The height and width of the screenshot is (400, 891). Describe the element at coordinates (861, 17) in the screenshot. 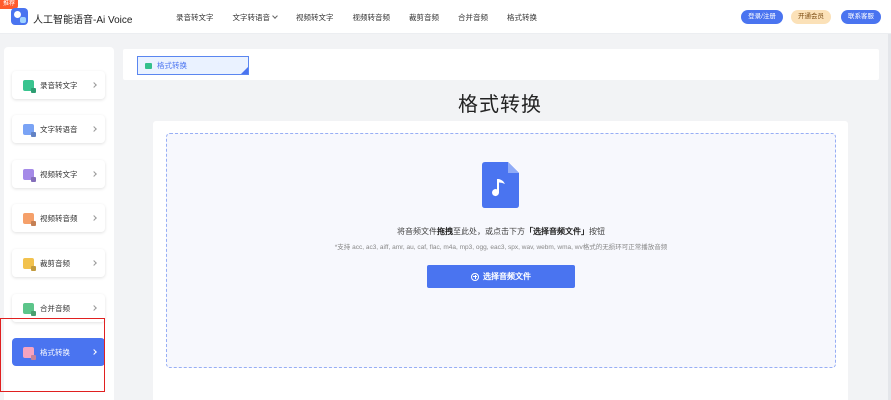

I see `contact-support-button: 联系客服` at that location.